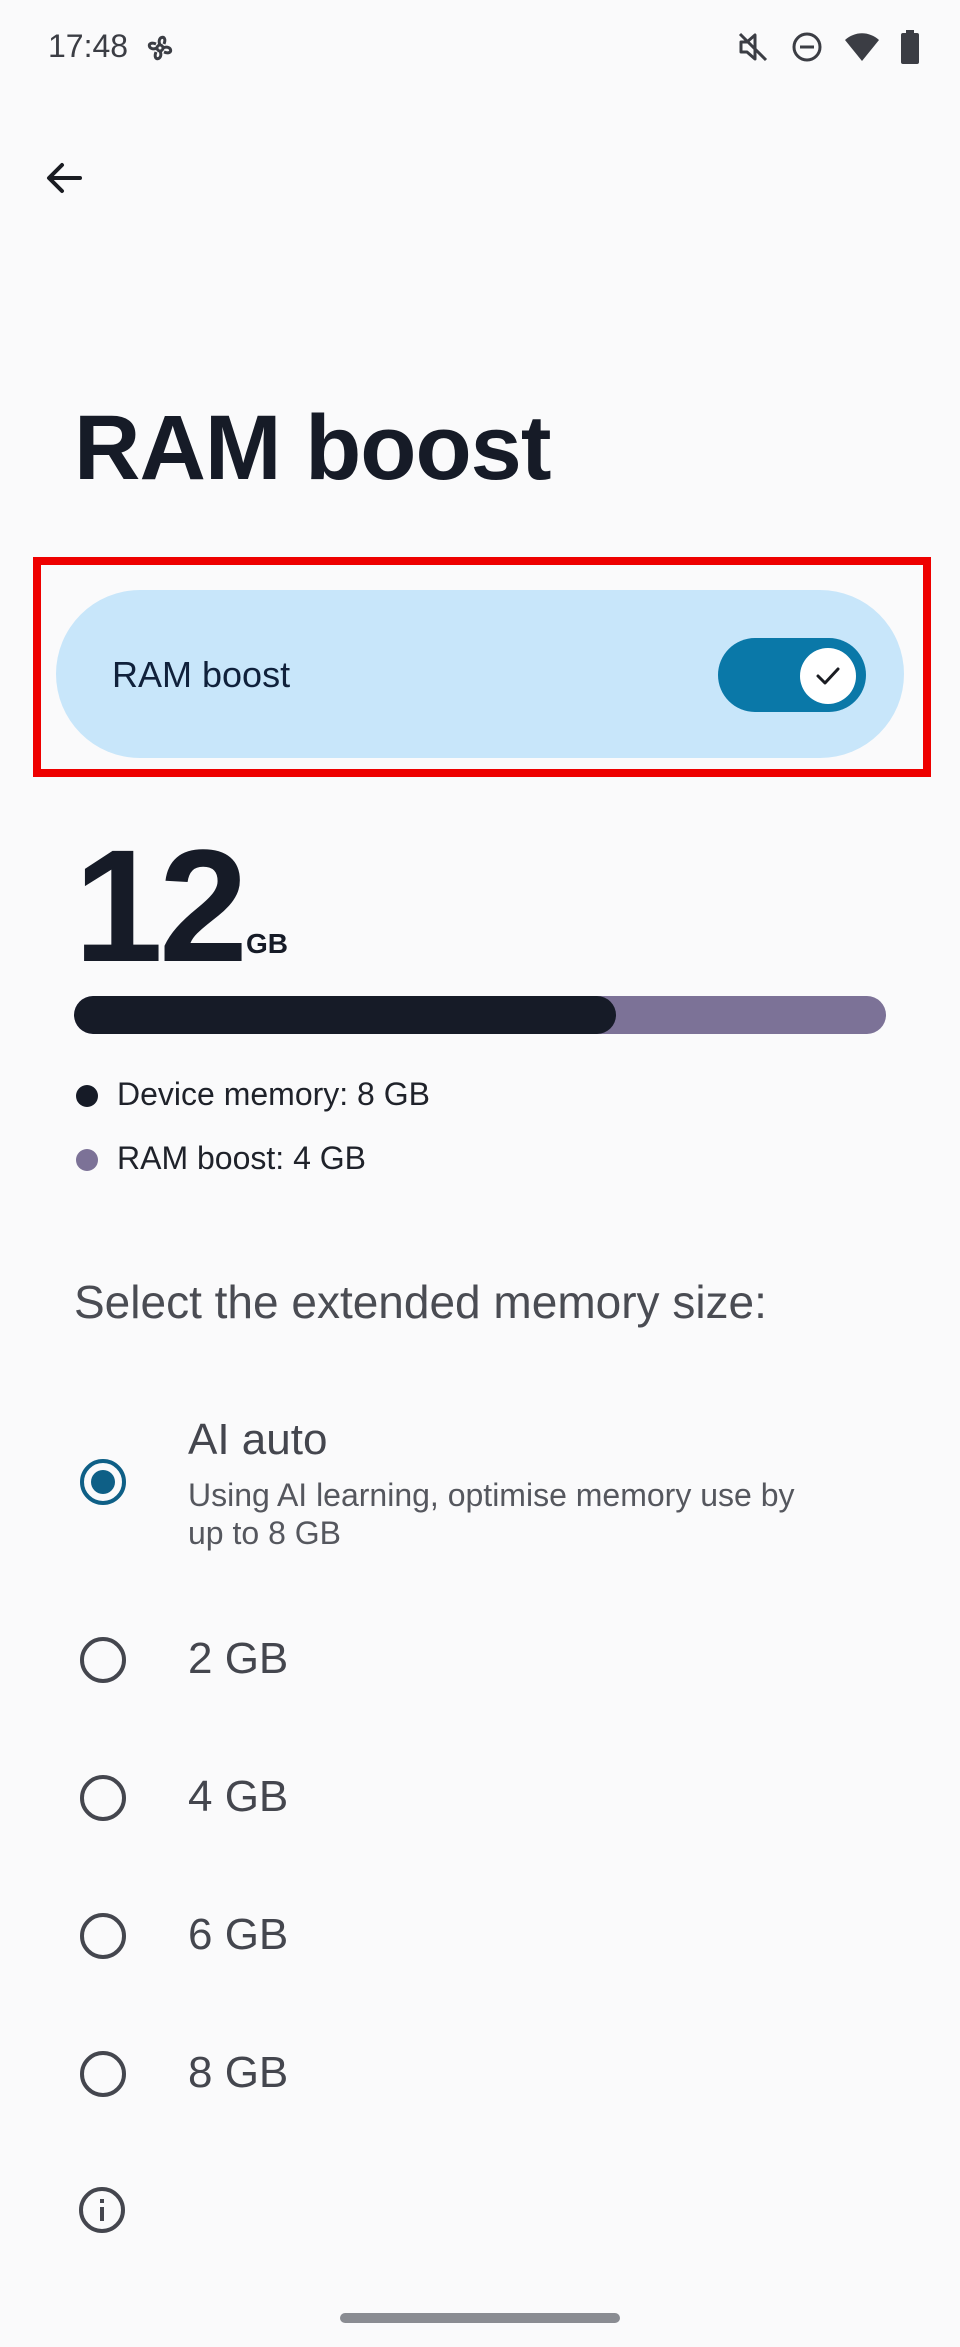 Image resolution: width=960 pixels, height=2347 pixels. Describe the element at coordinates (87, 1160) in the screenshot. I see `ram-boost-legend-dot` at that location.